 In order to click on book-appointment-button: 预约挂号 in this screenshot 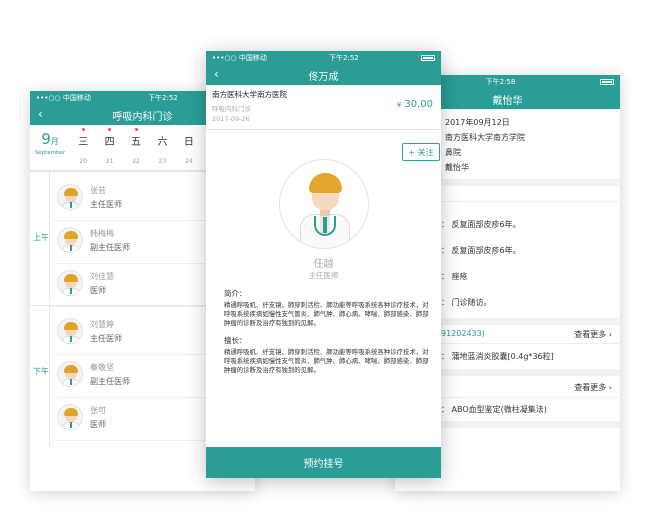, I will do `click(323, 462)`.